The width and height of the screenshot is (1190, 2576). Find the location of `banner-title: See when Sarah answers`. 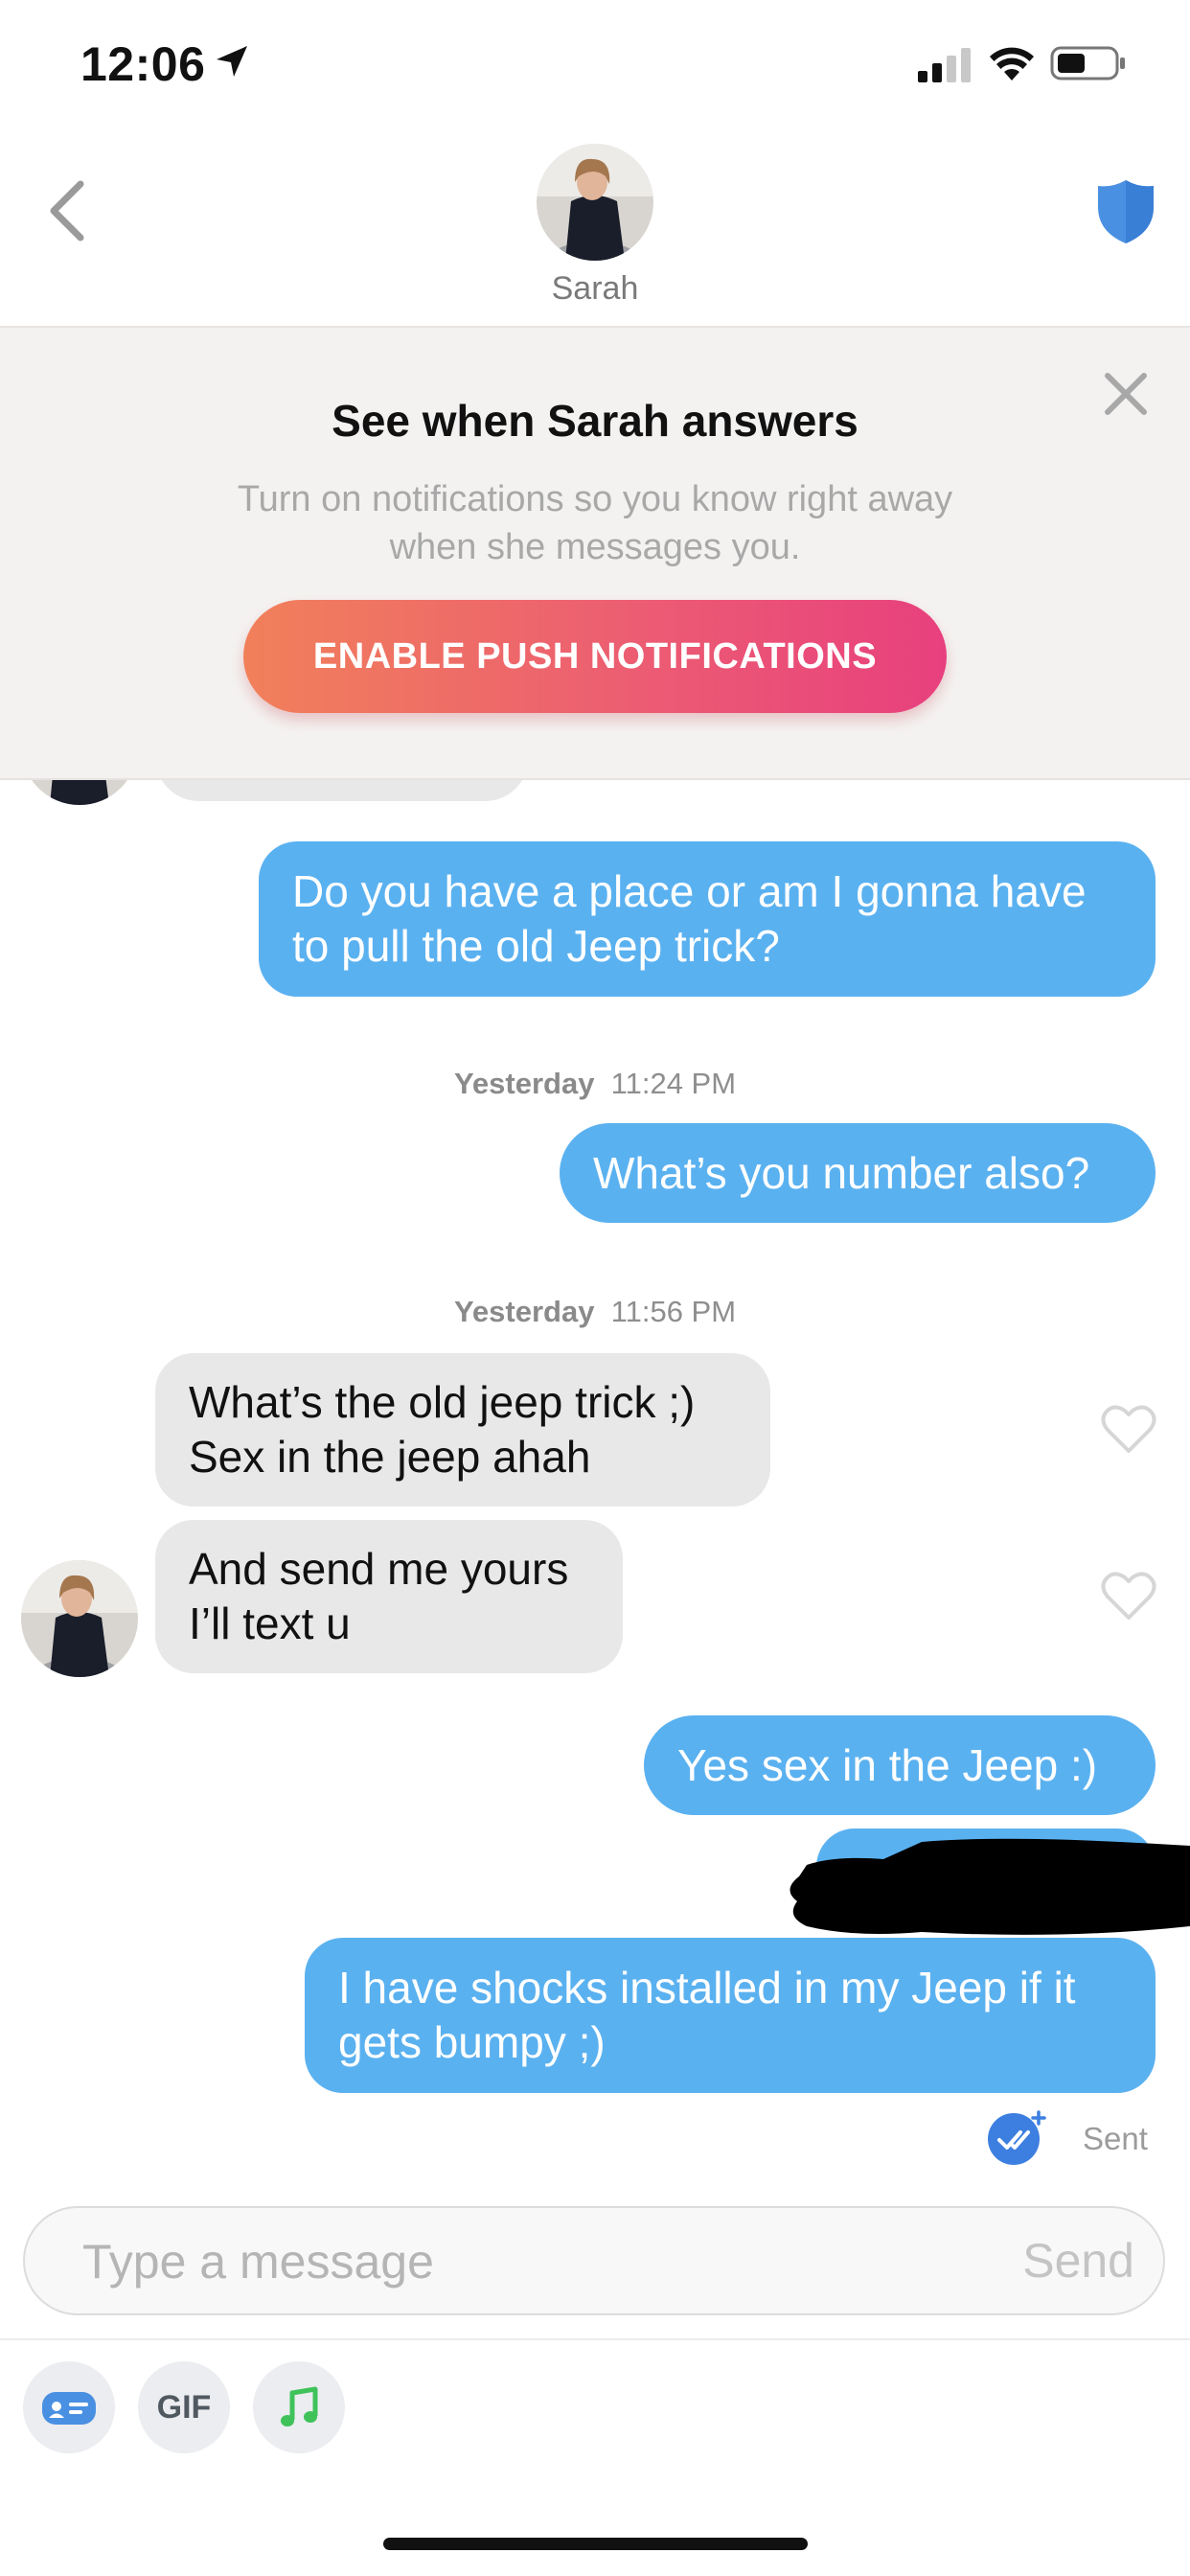

banner-title: See when Sarah answers is located at coordinates (595, 421).